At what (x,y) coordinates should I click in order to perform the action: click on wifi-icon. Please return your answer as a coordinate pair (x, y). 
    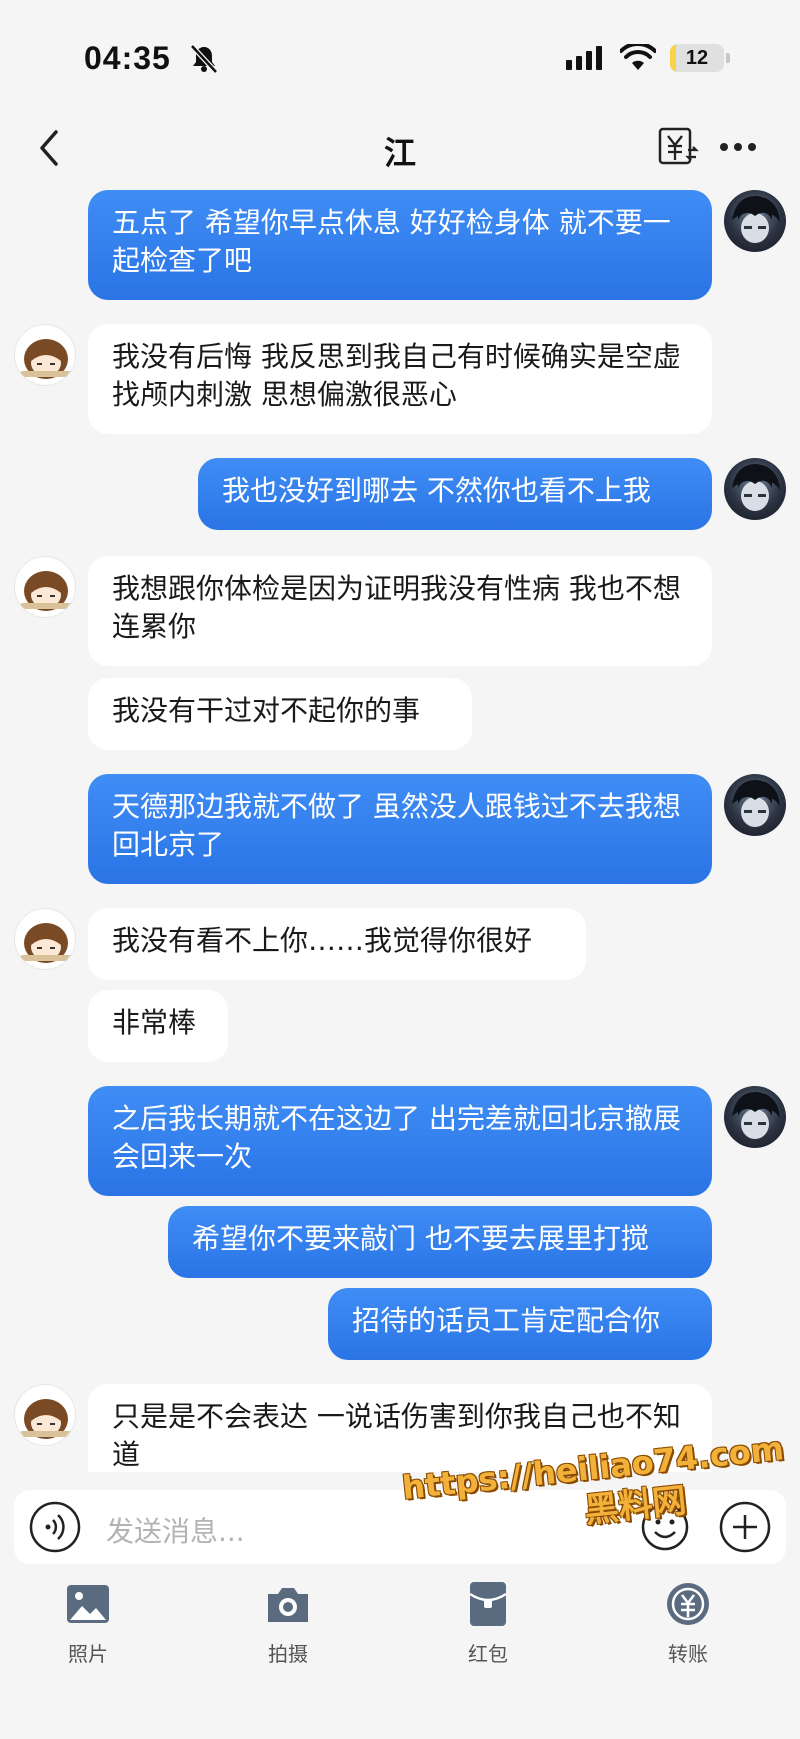
    Looking at the image, I should click on (638, 57).